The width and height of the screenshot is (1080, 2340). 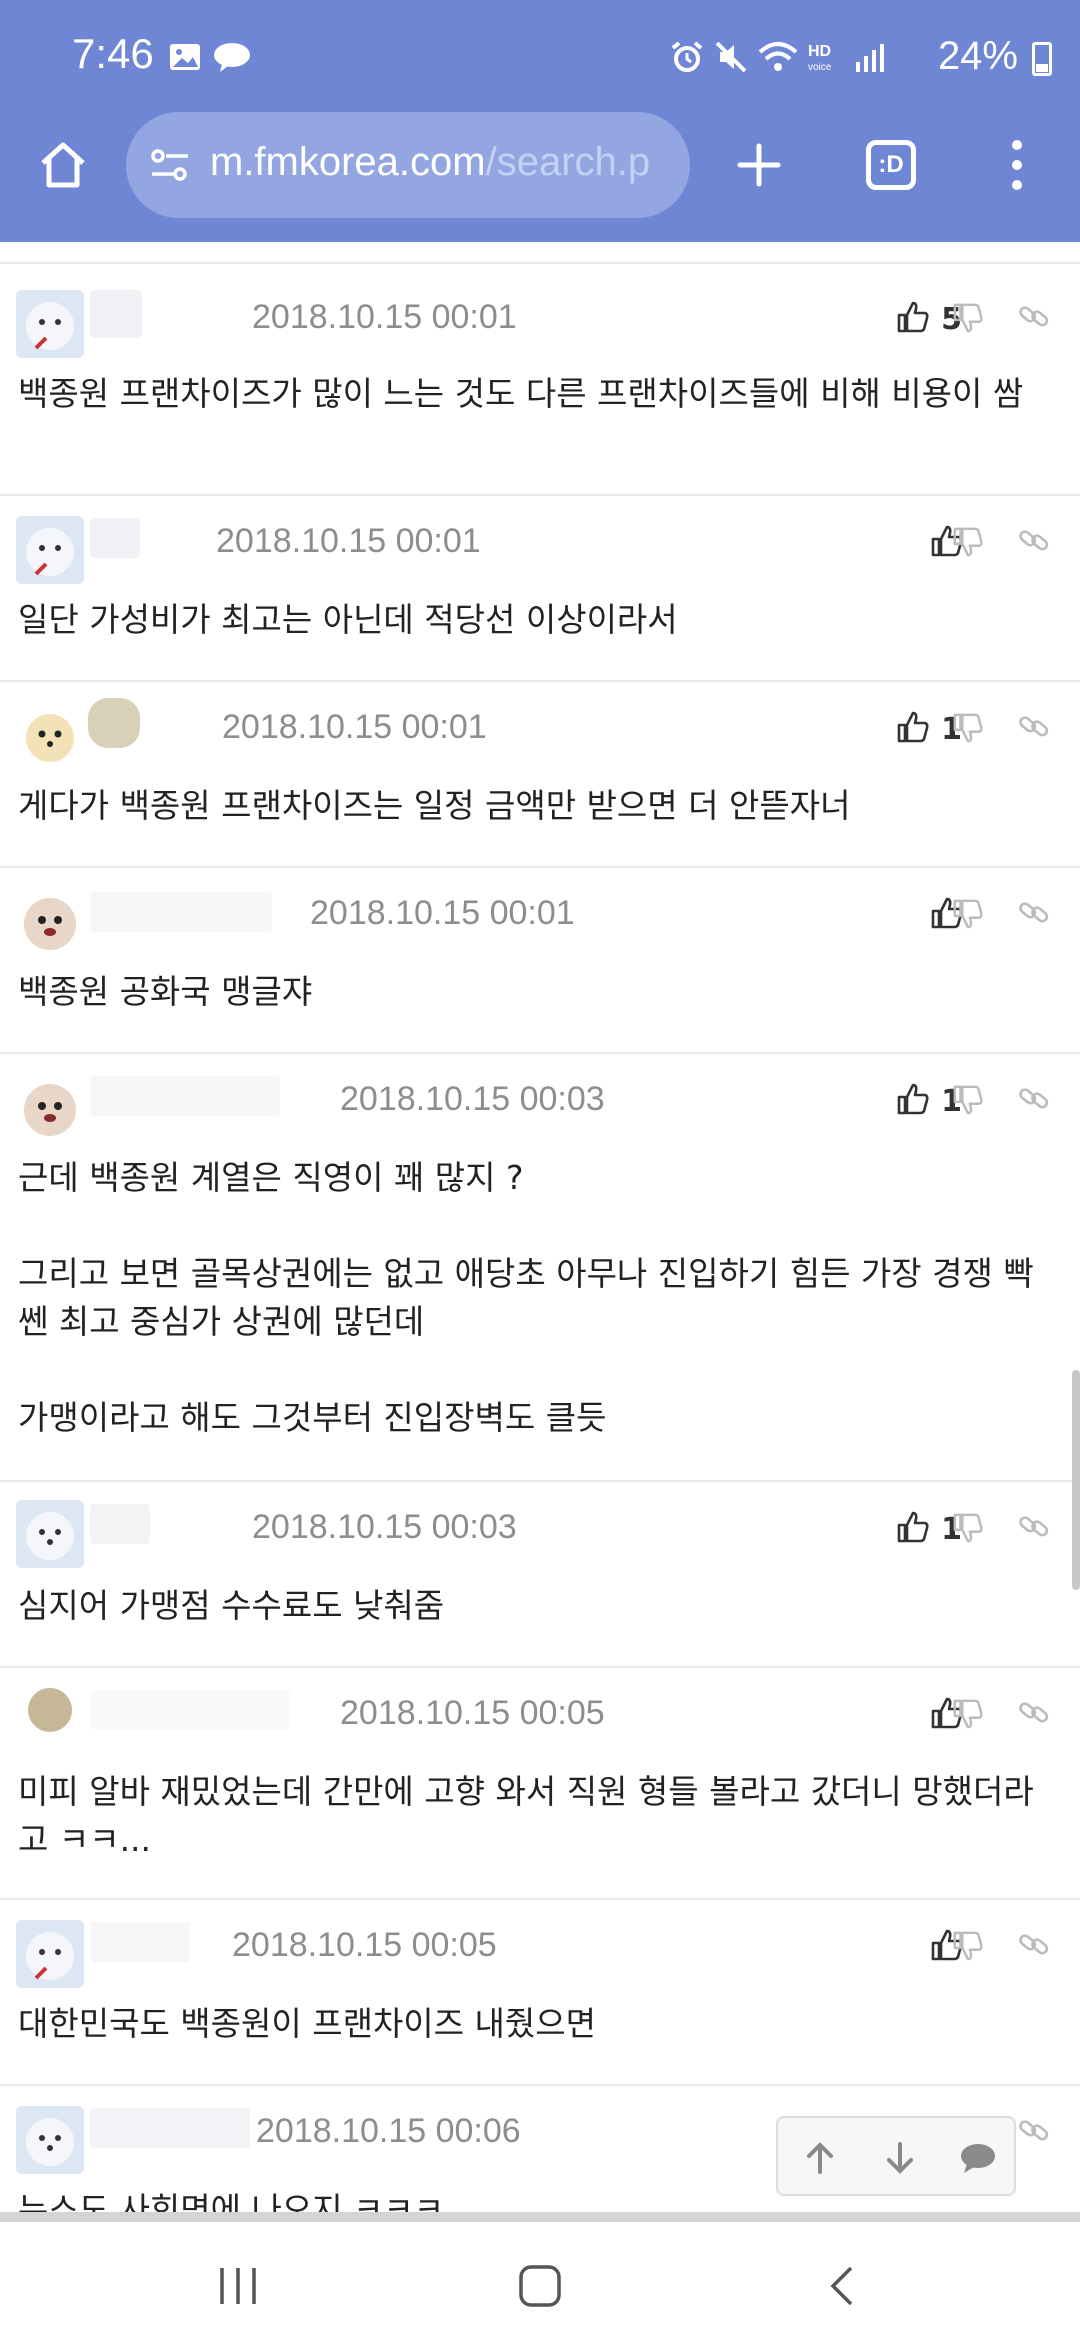 What do you see at coordinates (165, 991) in the screenshot?
I see `comment-text: 백종원 공화국 맹글쟈` at bounding box center [165, 991].